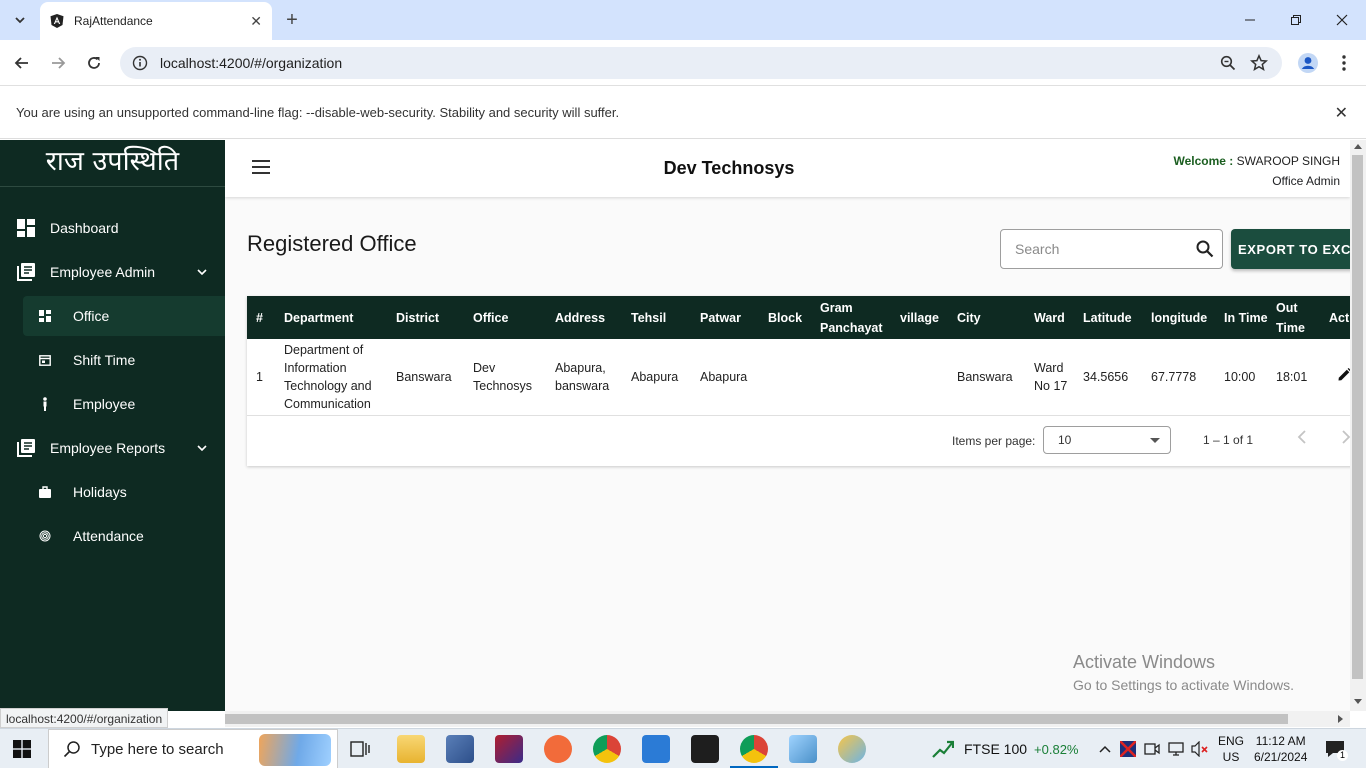 The image size is (1366, 768). I want to click on notifications-icon: 1, so click(1335, 749).